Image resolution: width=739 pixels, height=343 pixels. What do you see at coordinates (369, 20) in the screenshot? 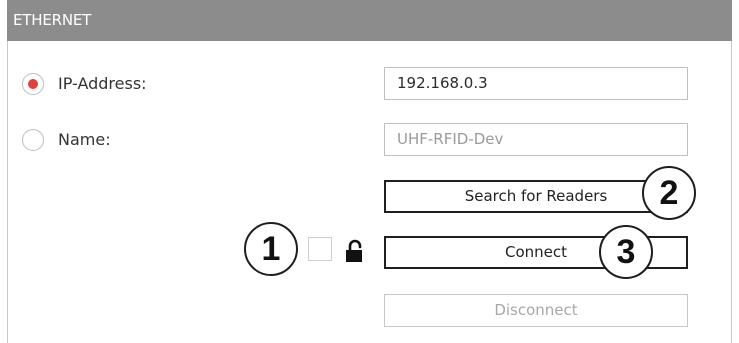
I see `section-header: ETHERNET` at bounding box center [369, 20].